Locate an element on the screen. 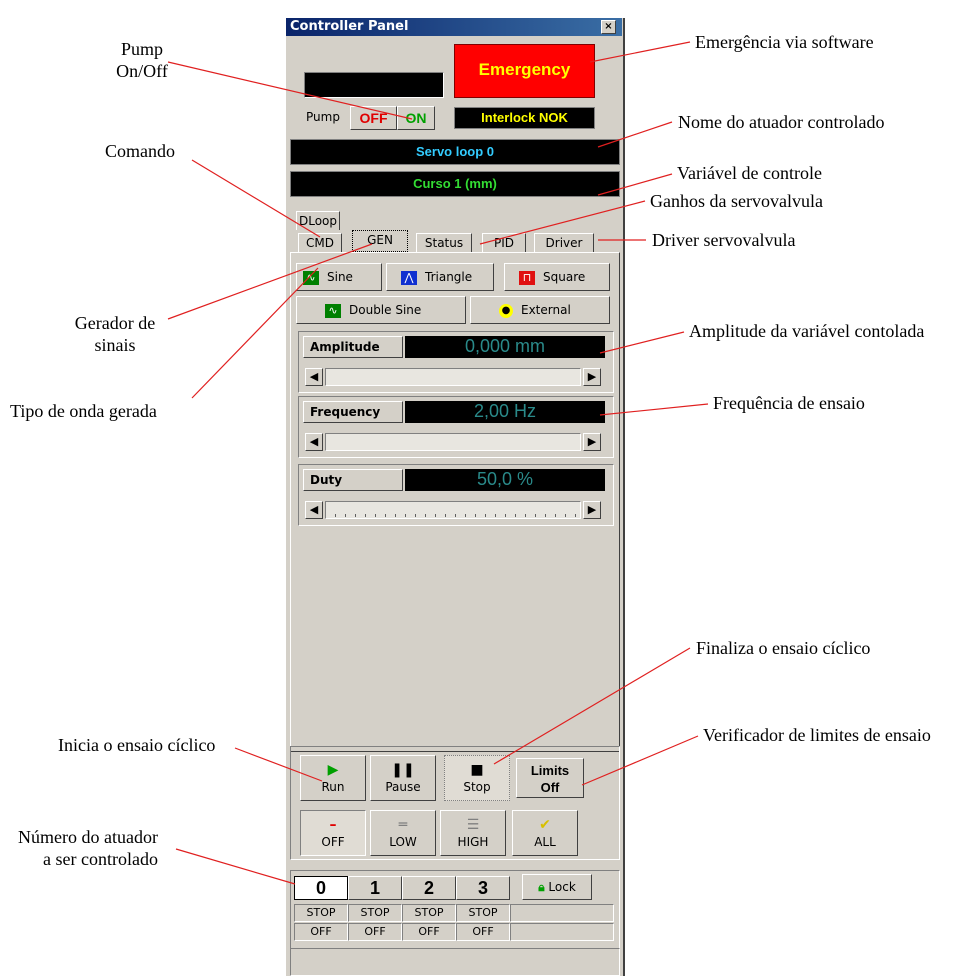 The image size is (965, 976). double-sine-icon: ∿ is located at coordinates (333, 310).